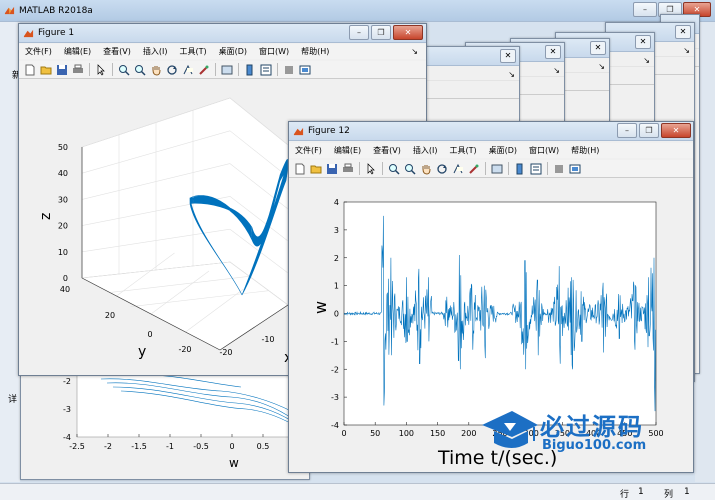 Image resolution: width=715 pixels, height=500 pixels. I want to click on figure-12-toolbar, so click(491, 169).